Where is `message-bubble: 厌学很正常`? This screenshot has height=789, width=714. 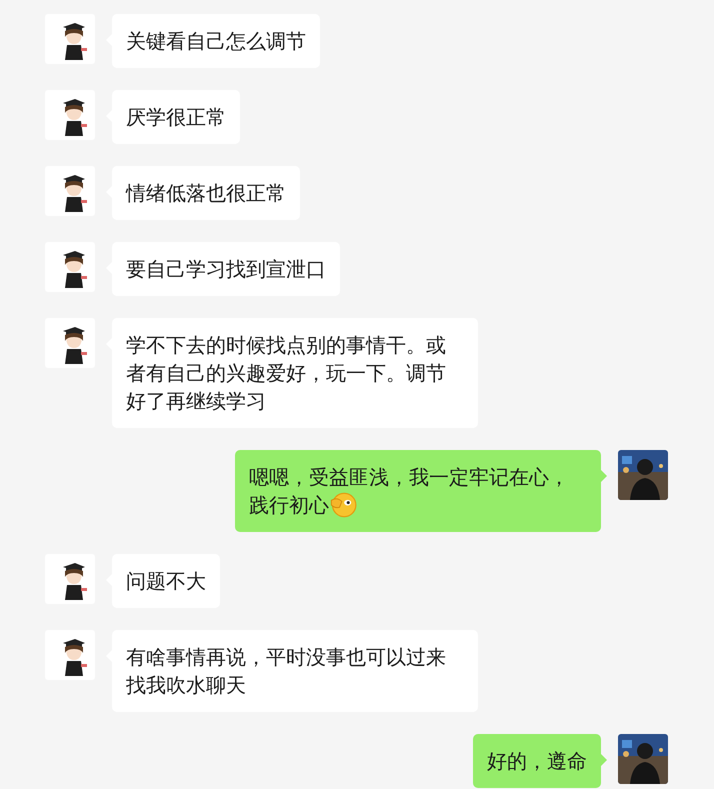 message-bubble: 厌学很正常 is located at coordinates (176, 117).